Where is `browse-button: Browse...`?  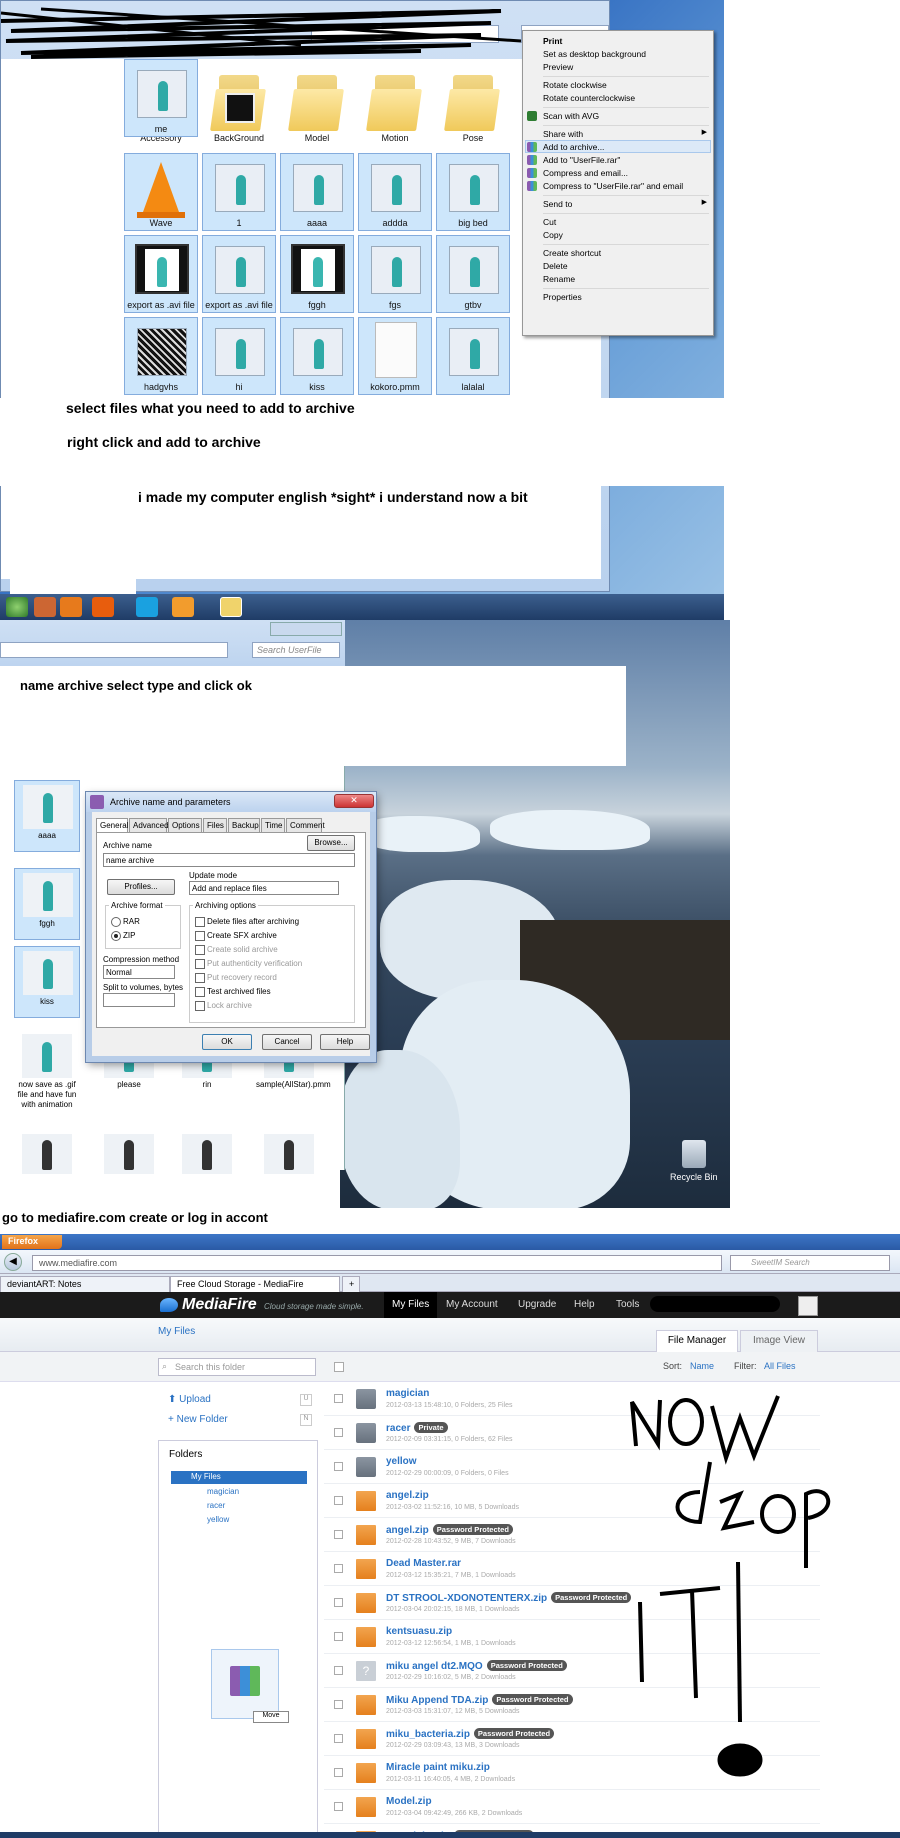
browse-button: Browse... is located at coordinates (331, 843).